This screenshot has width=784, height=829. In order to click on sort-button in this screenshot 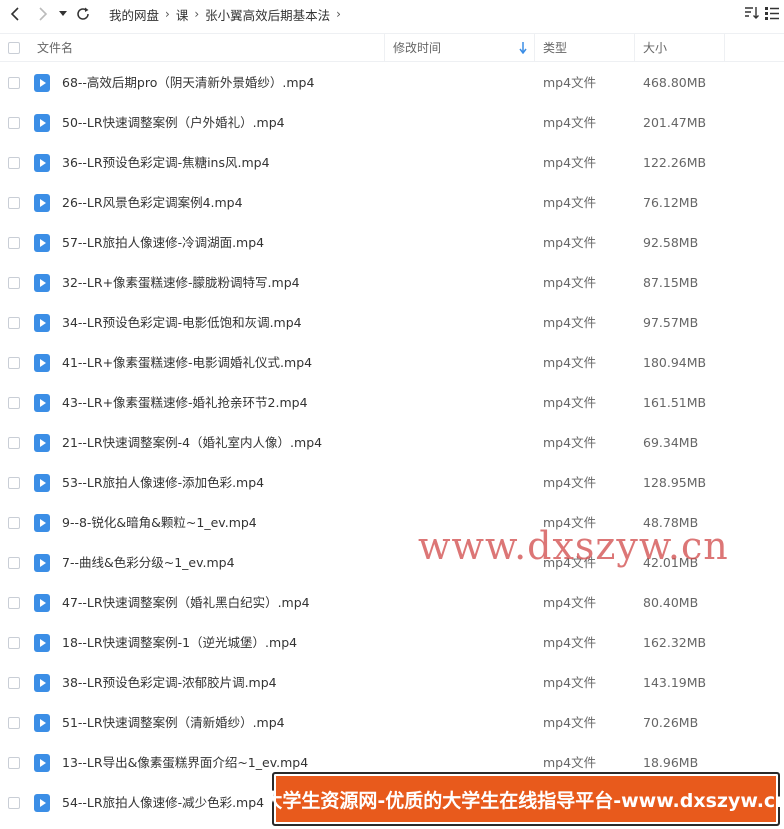, I will do `click(752, 15)`.